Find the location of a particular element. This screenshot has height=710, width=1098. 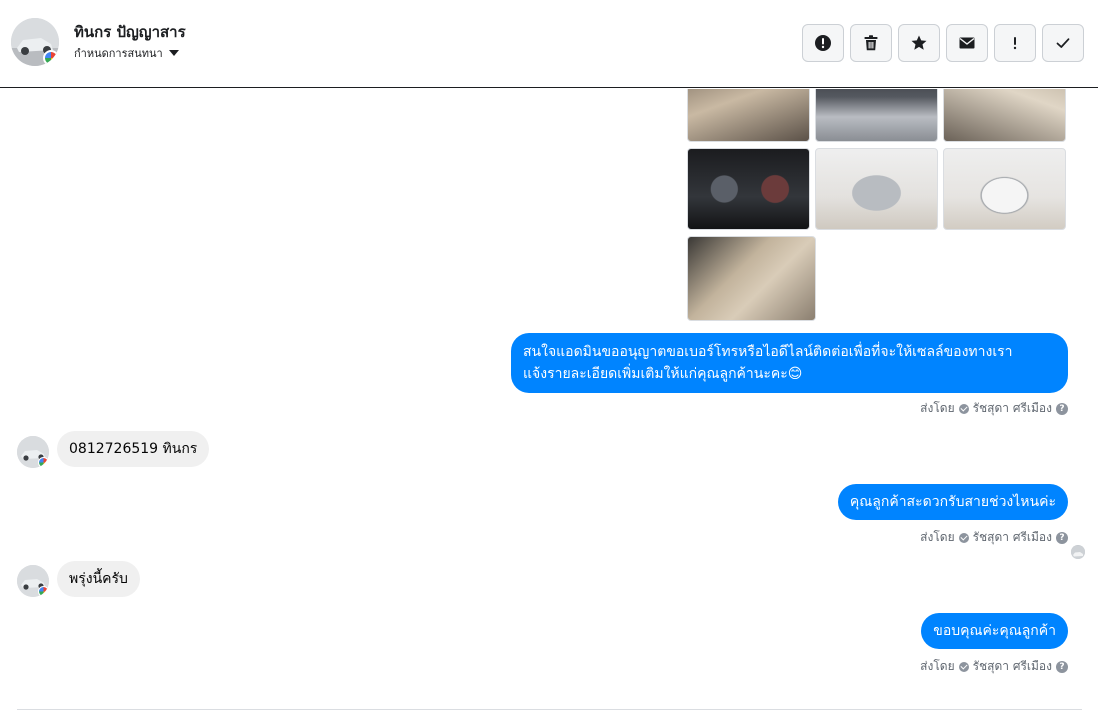

car-engine-photo is located at coordinates (876, 115).